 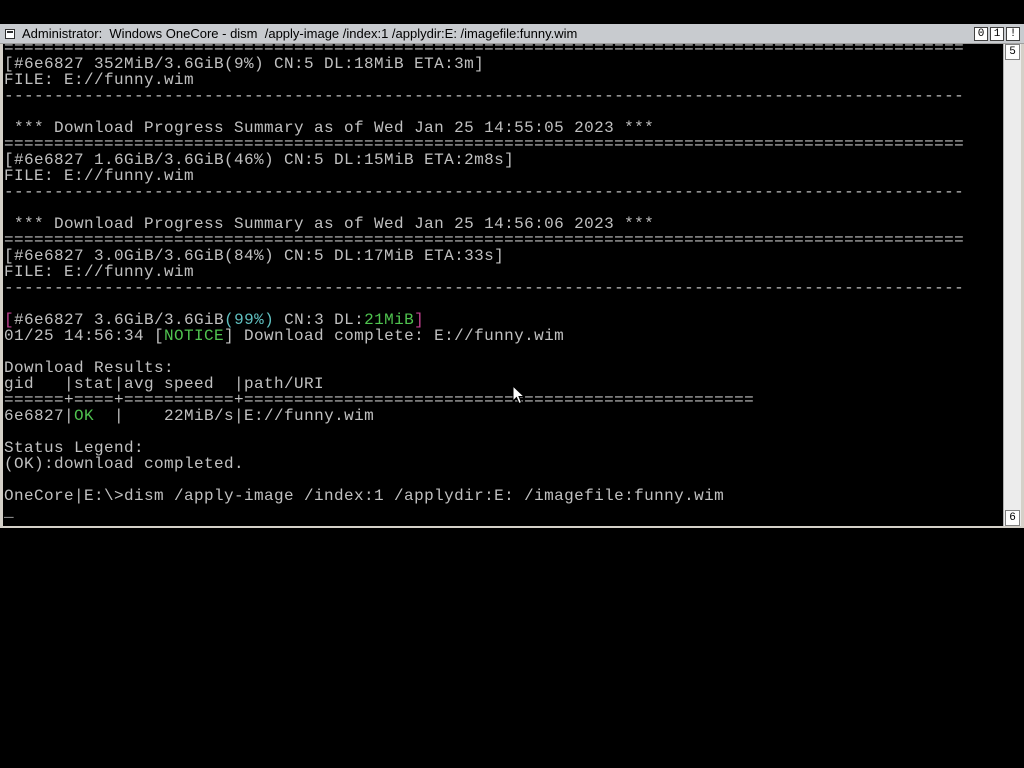 I want to click on scroll-up-button: 5, so click(x=1012, y=52).